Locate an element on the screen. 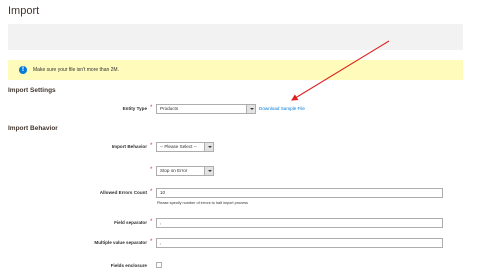 The image size is (480, 276). entity-type-select: Products is located at coordinates (206, 109).